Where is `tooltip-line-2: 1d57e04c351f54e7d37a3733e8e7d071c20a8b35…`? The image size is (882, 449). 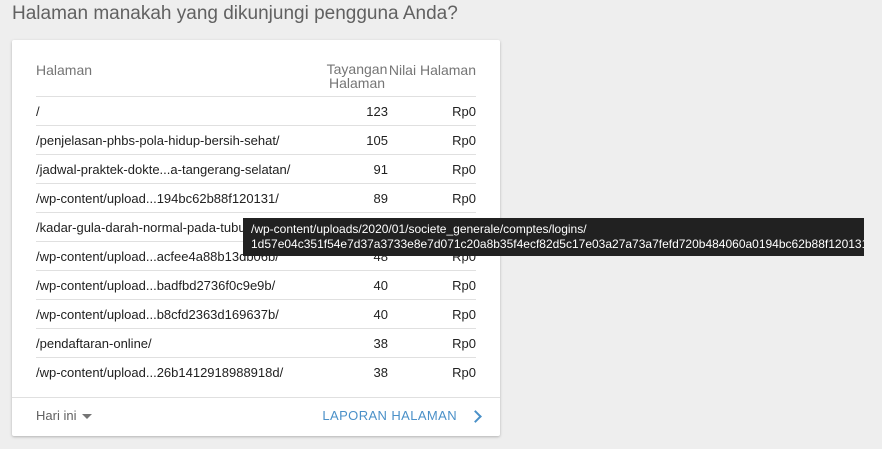
tooltip-line-2: 1d57e04c351f54e7d37a3733e8e7d071c20a8b35… is located at coordinates (557, 244).